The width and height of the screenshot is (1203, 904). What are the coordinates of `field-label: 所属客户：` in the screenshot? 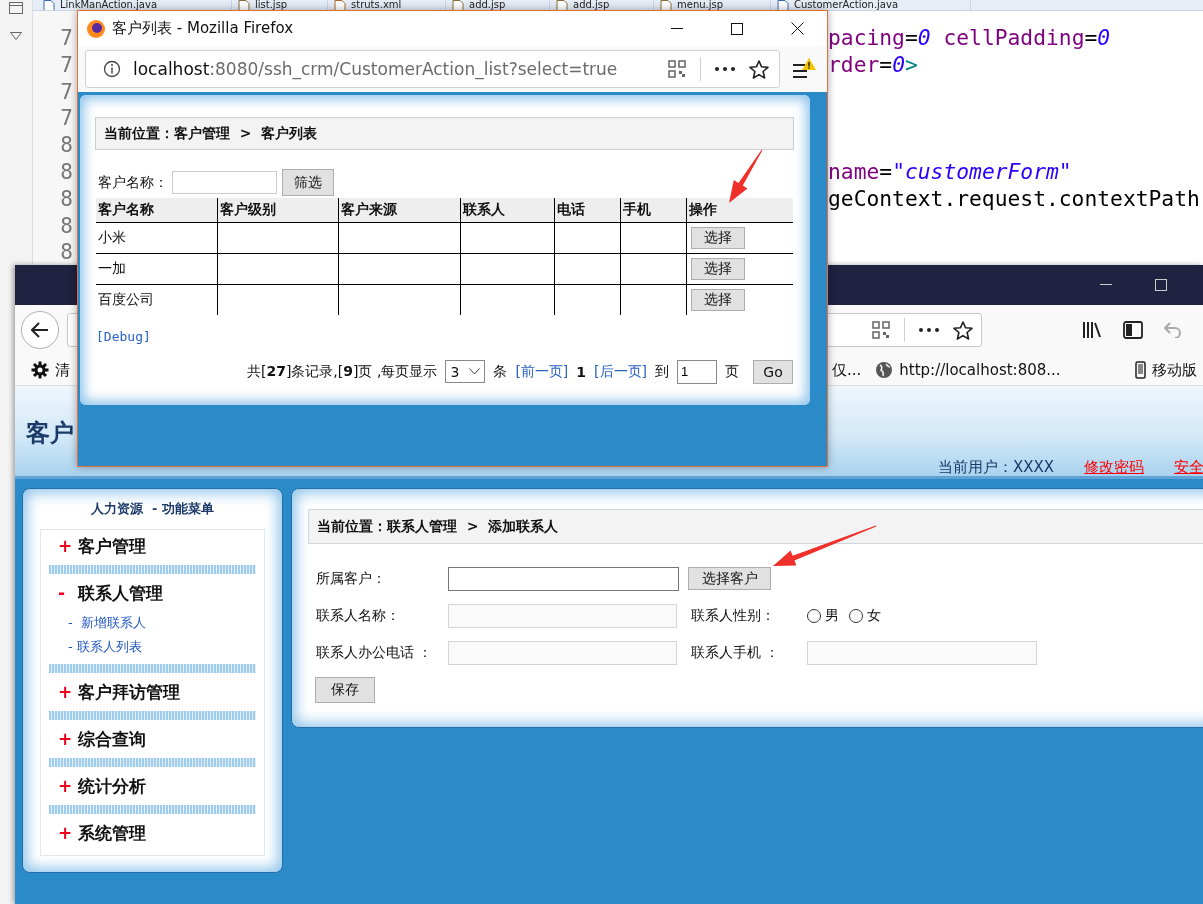 It's located at (351, 578).